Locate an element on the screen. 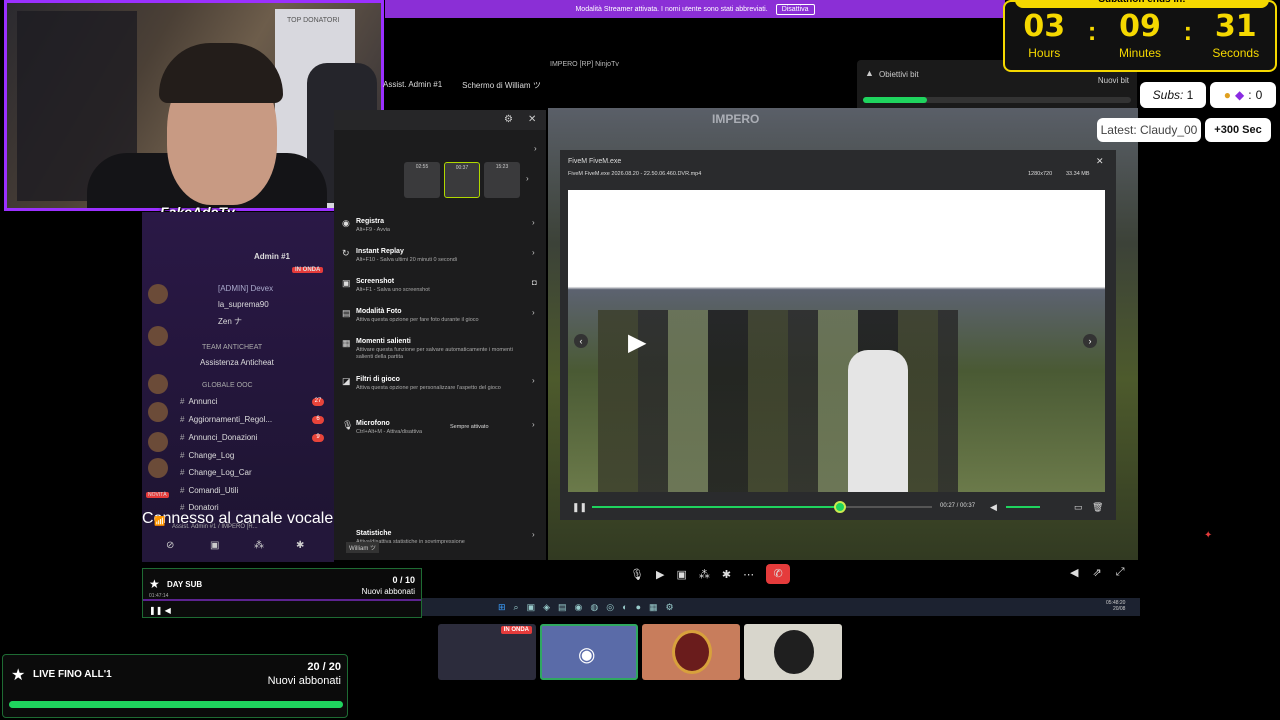  popout-icon: ⇗ is located at coordinates (1096, 572).